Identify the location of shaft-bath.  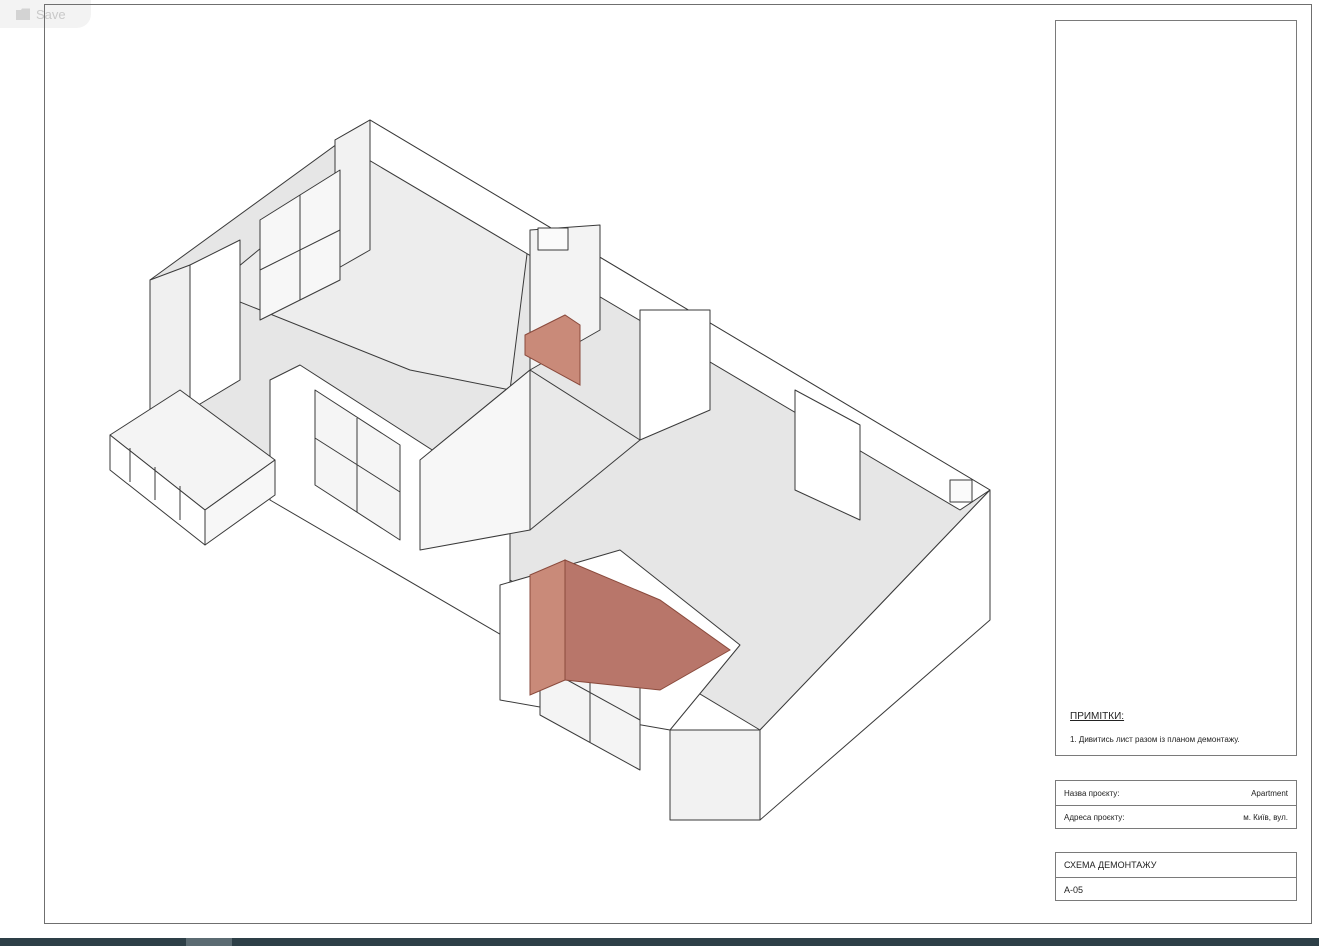
(961, 491).